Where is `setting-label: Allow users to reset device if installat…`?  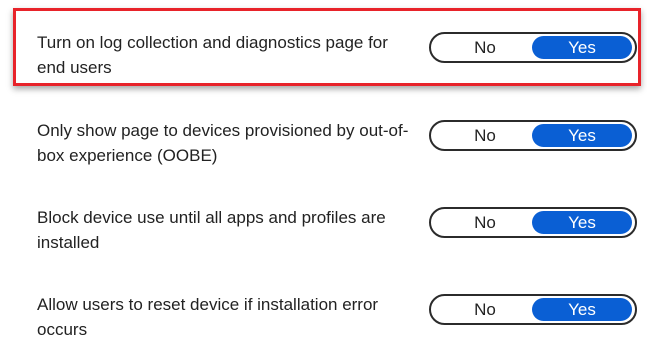 setting-label: Allow users to reset device if installat… is located at coordinates (208, 317).